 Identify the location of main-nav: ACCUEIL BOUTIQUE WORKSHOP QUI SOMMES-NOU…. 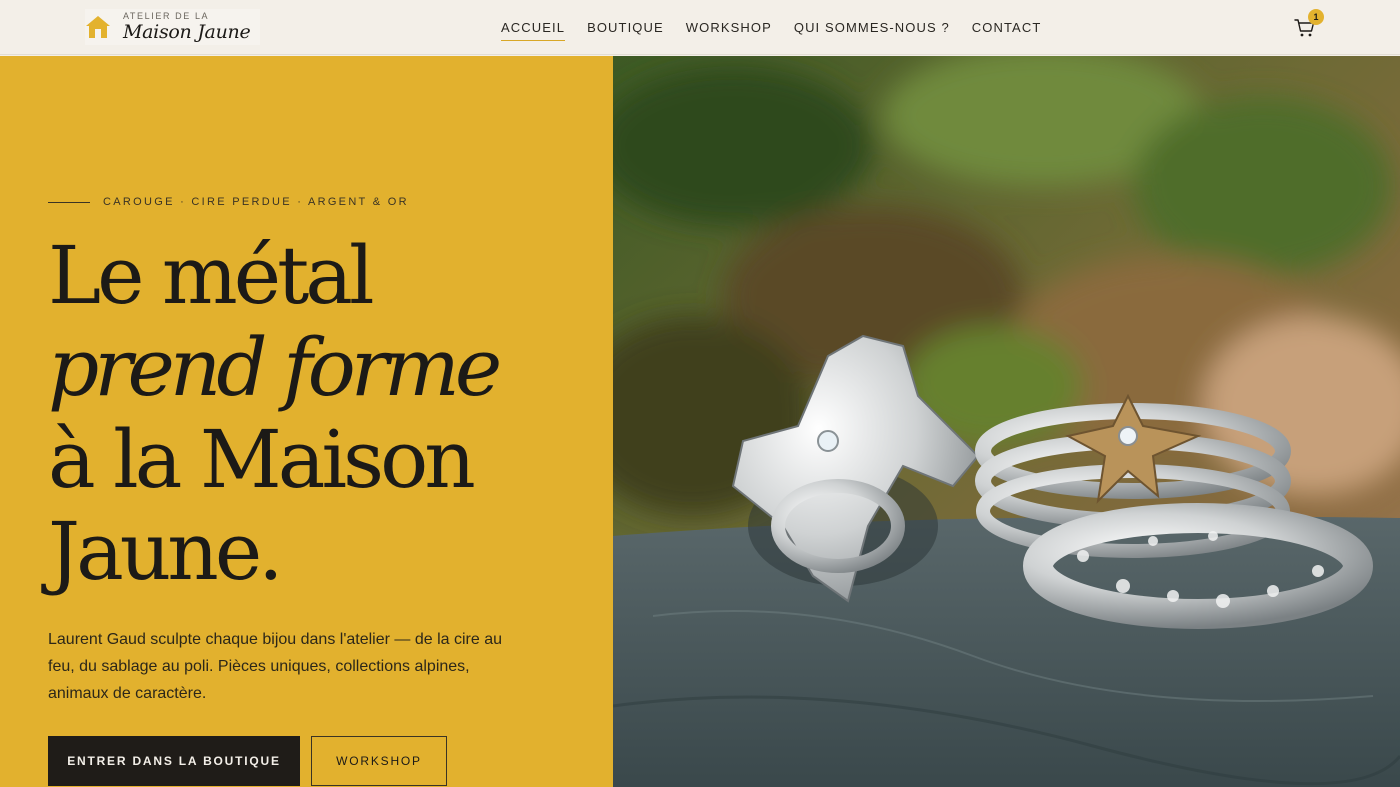
(771, 27).